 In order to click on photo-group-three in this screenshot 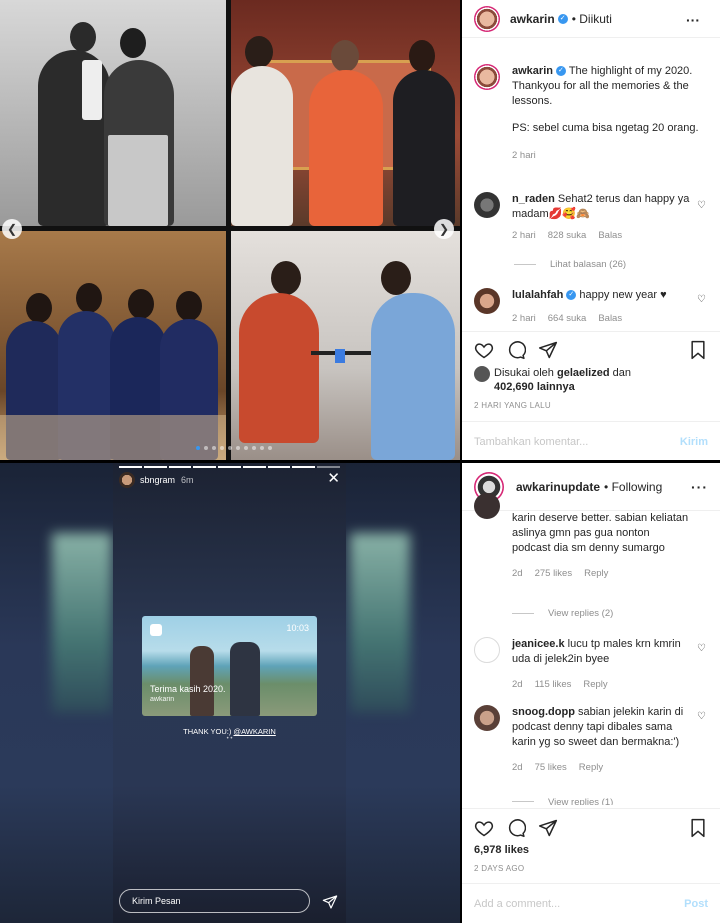, I will do `click(345, 113)`.